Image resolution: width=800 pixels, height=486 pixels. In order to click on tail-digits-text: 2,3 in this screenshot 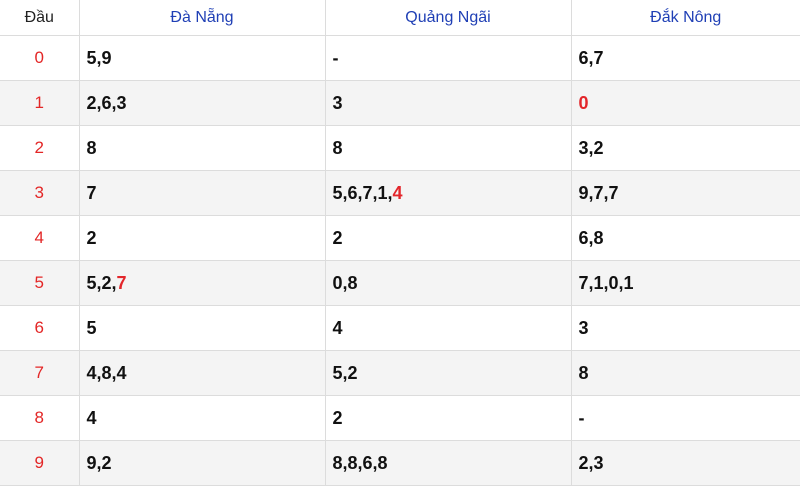, I will do `click(591, 462)`.